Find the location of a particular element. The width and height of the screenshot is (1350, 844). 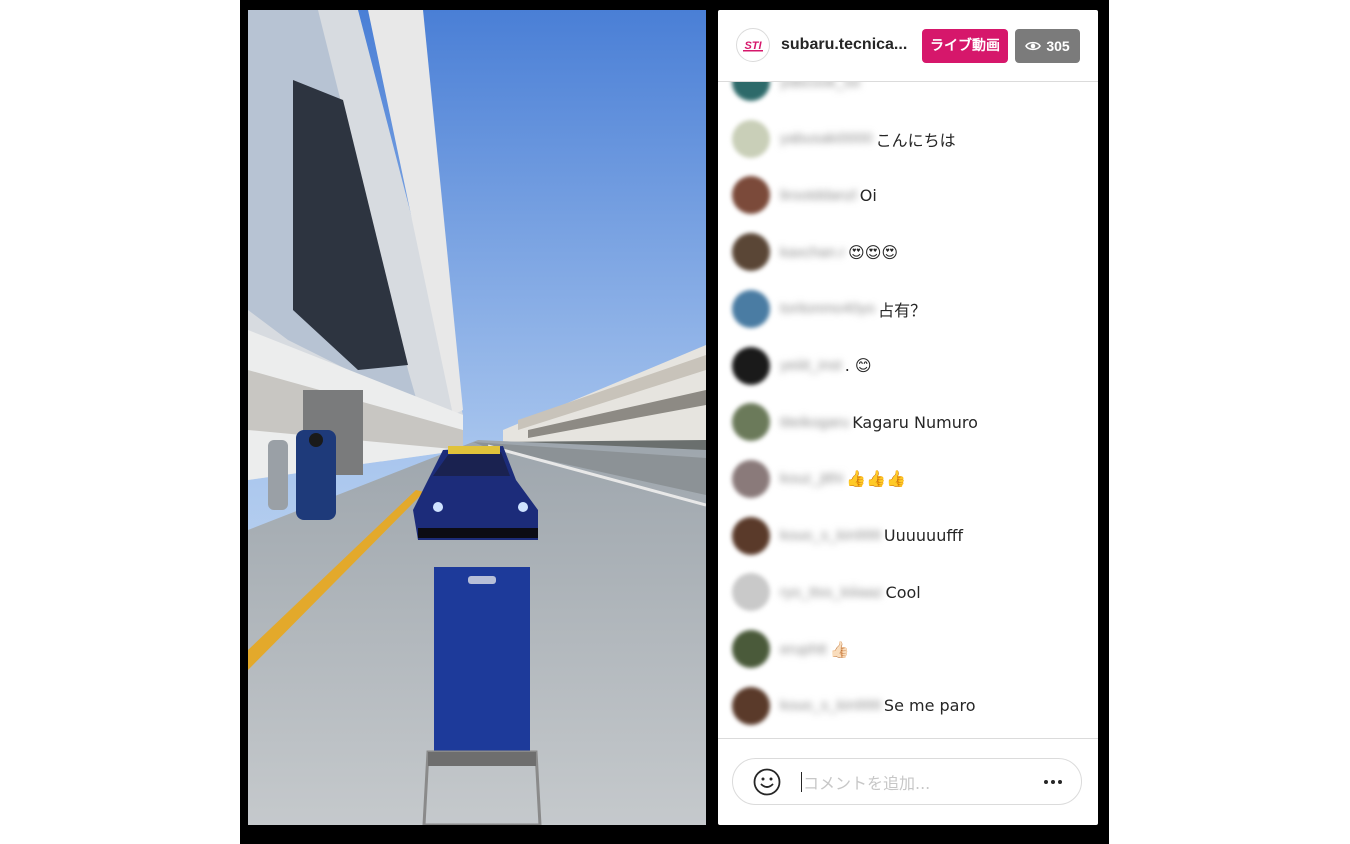

comment-text: 👍👍👍 is located at coordinates (876, 479).